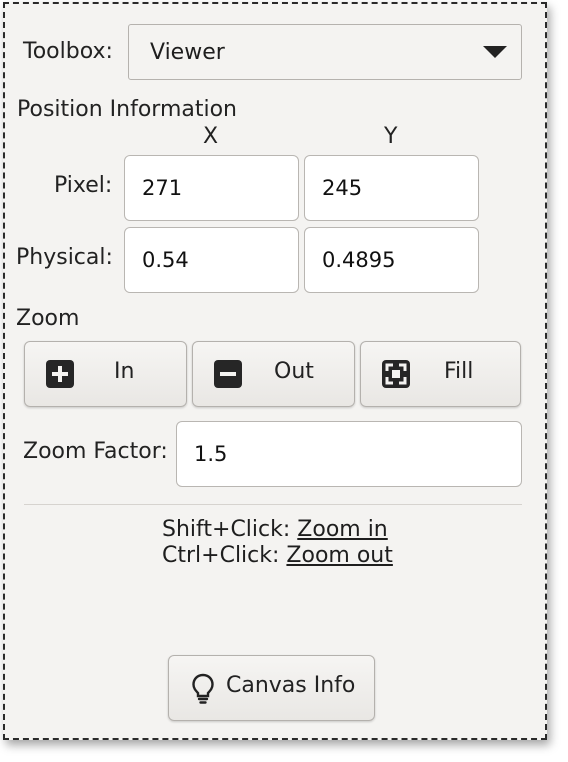 The height and width of the screenshot is (762, 568). I want to click on zoom-in-label: In, so click(124, 371).